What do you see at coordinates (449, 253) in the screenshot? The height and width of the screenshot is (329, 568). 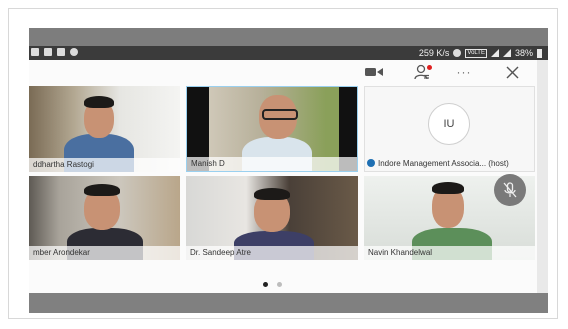 I see `participant-name: Navin Khandelwal` at bounding box center [449, 253].